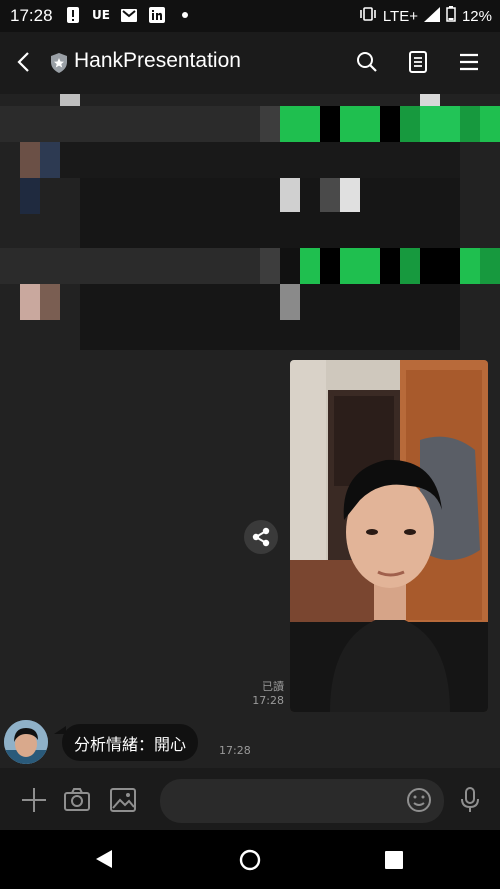 This screenshot has height=889, width=500. Describe the element at coordinates (26, 742) in the screenshot. I see `avatar` at that location.